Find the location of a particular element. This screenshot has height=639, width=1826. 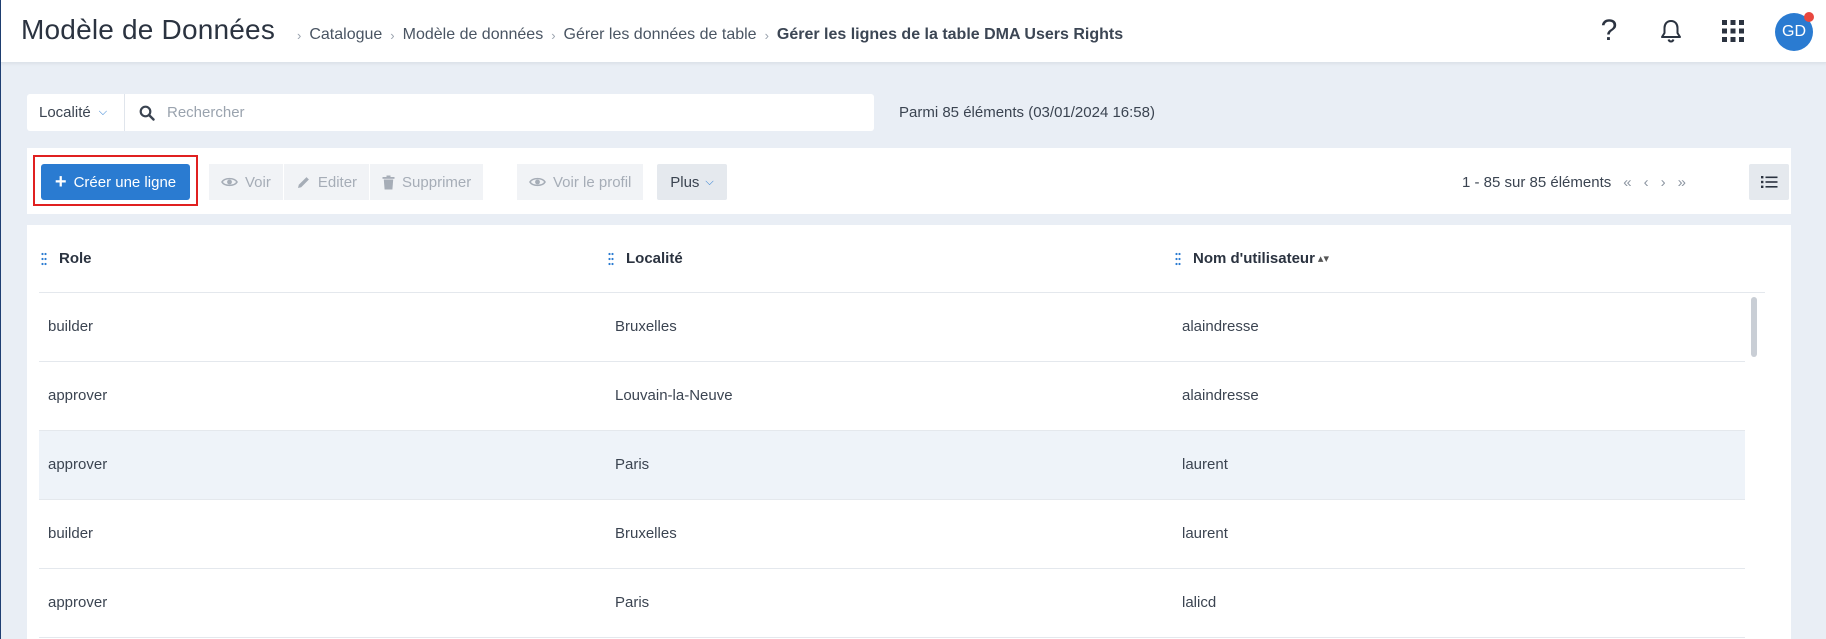

table-row: approver Paris lalicd is located at coordinates (892, 603).